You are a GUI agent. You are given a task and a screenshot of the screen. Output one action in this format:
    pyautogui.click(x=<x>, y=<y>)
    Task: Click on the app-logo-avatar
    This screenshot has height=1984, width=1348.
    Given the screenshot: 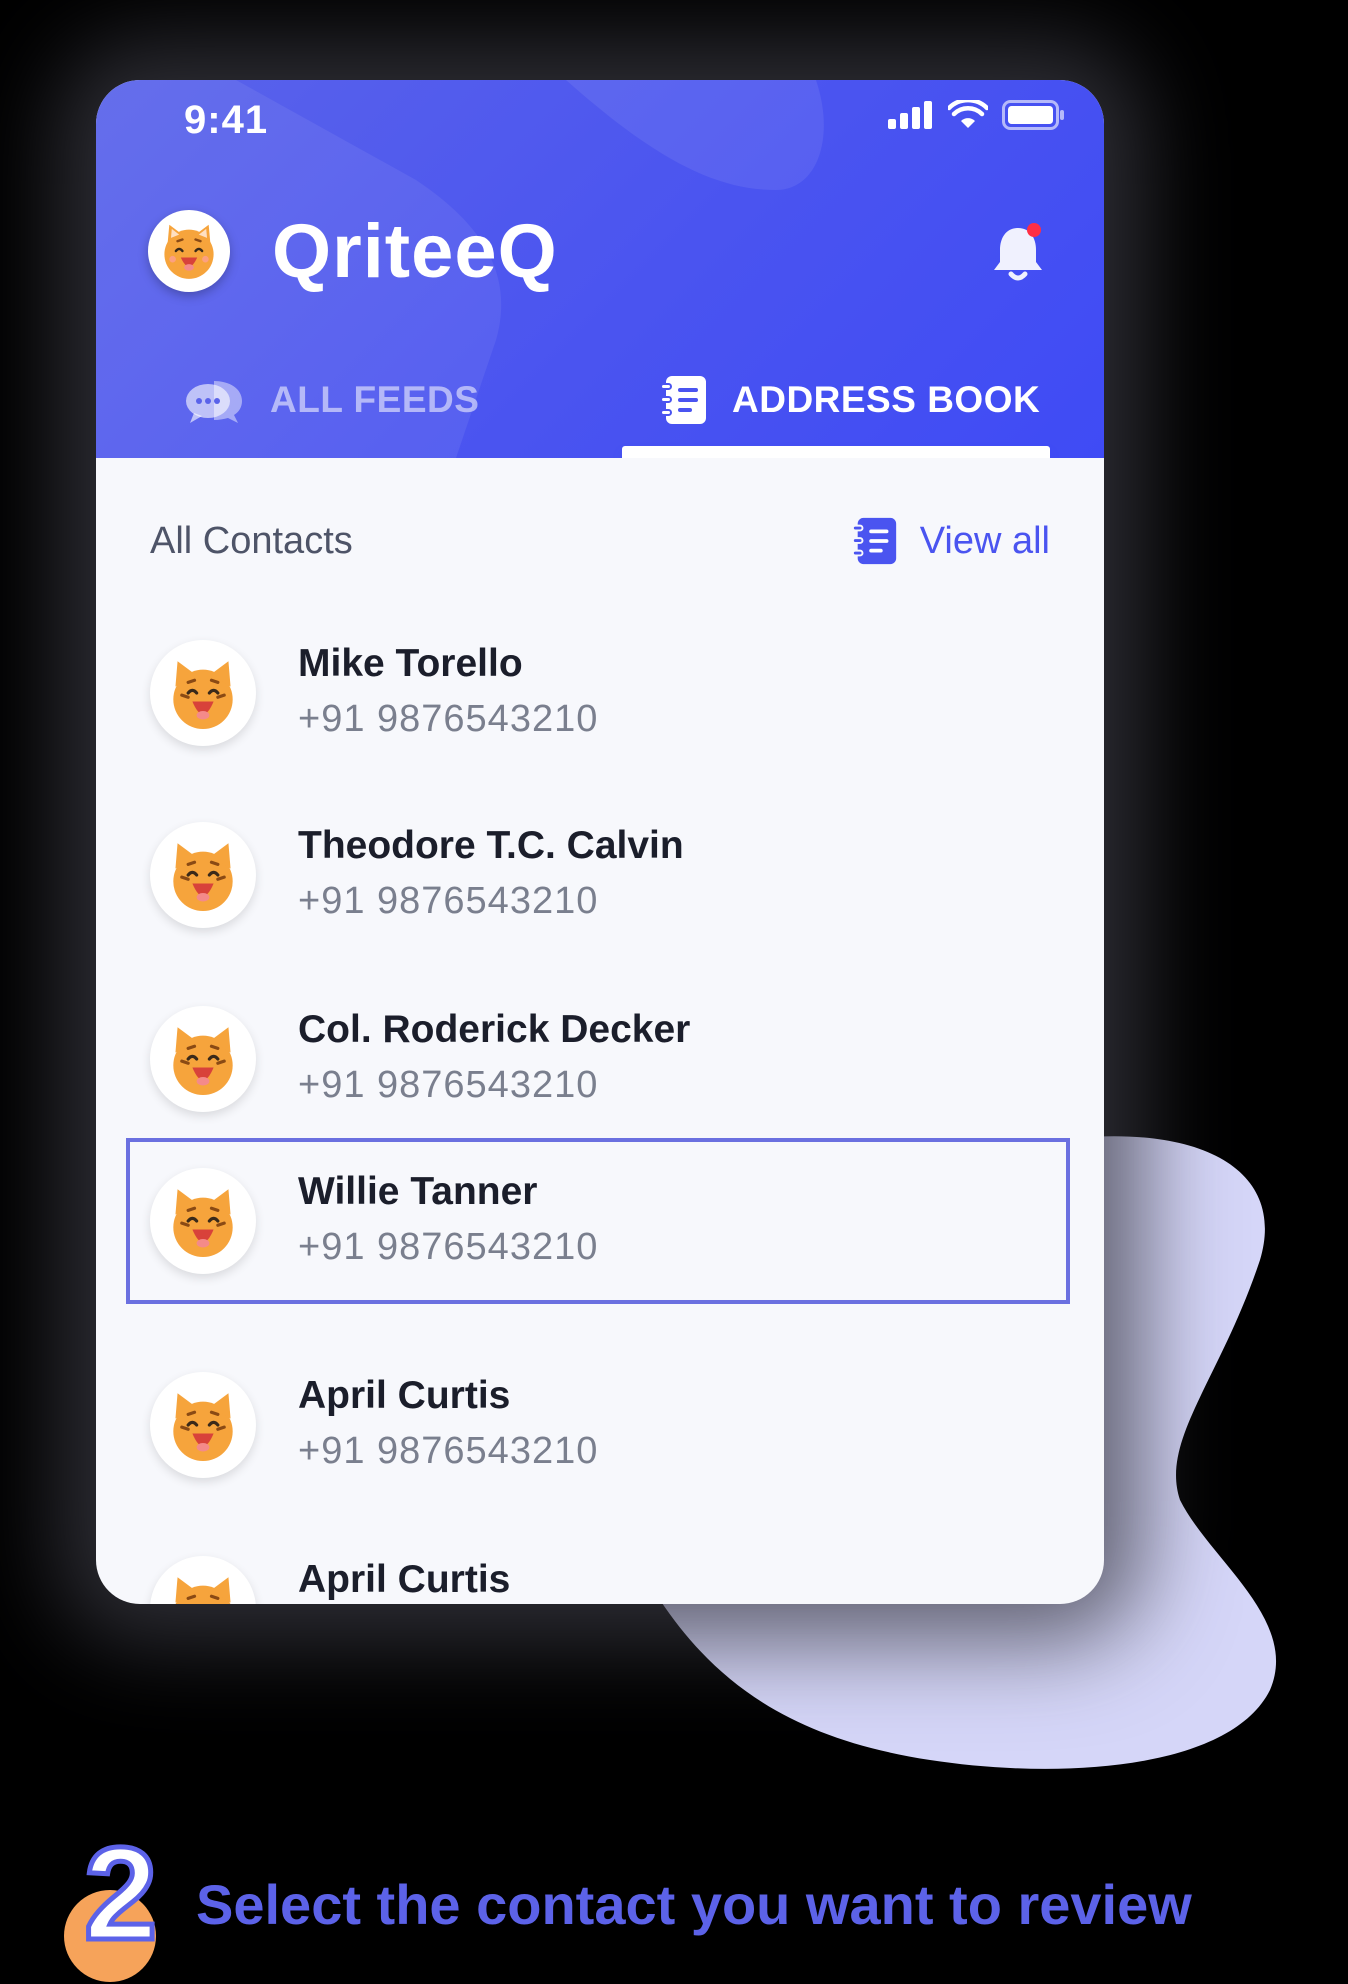 What is the action you would take?
    pyautogui.click(x=189, y=251)
    